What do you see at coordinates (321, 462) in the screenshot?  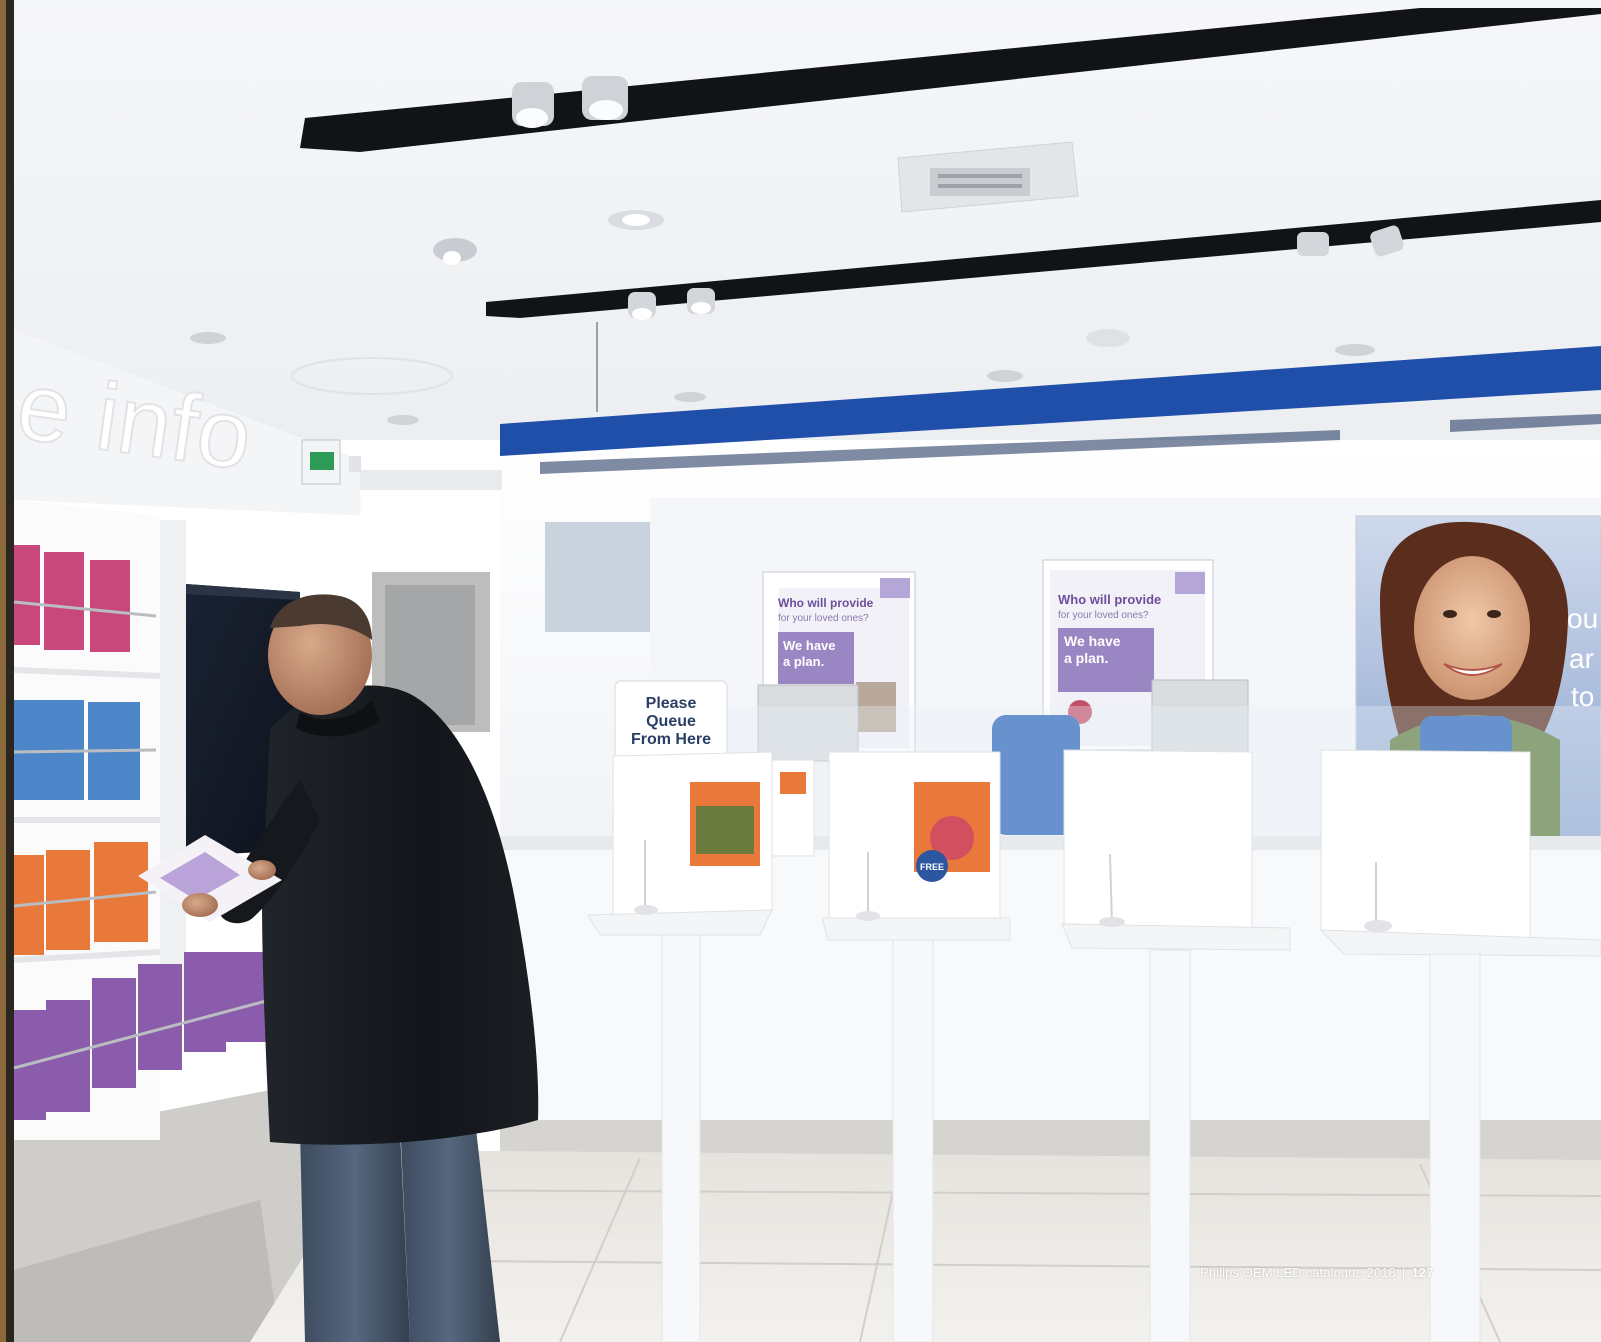 I see `exit-sign-icon` at bounding box center [321, 462].